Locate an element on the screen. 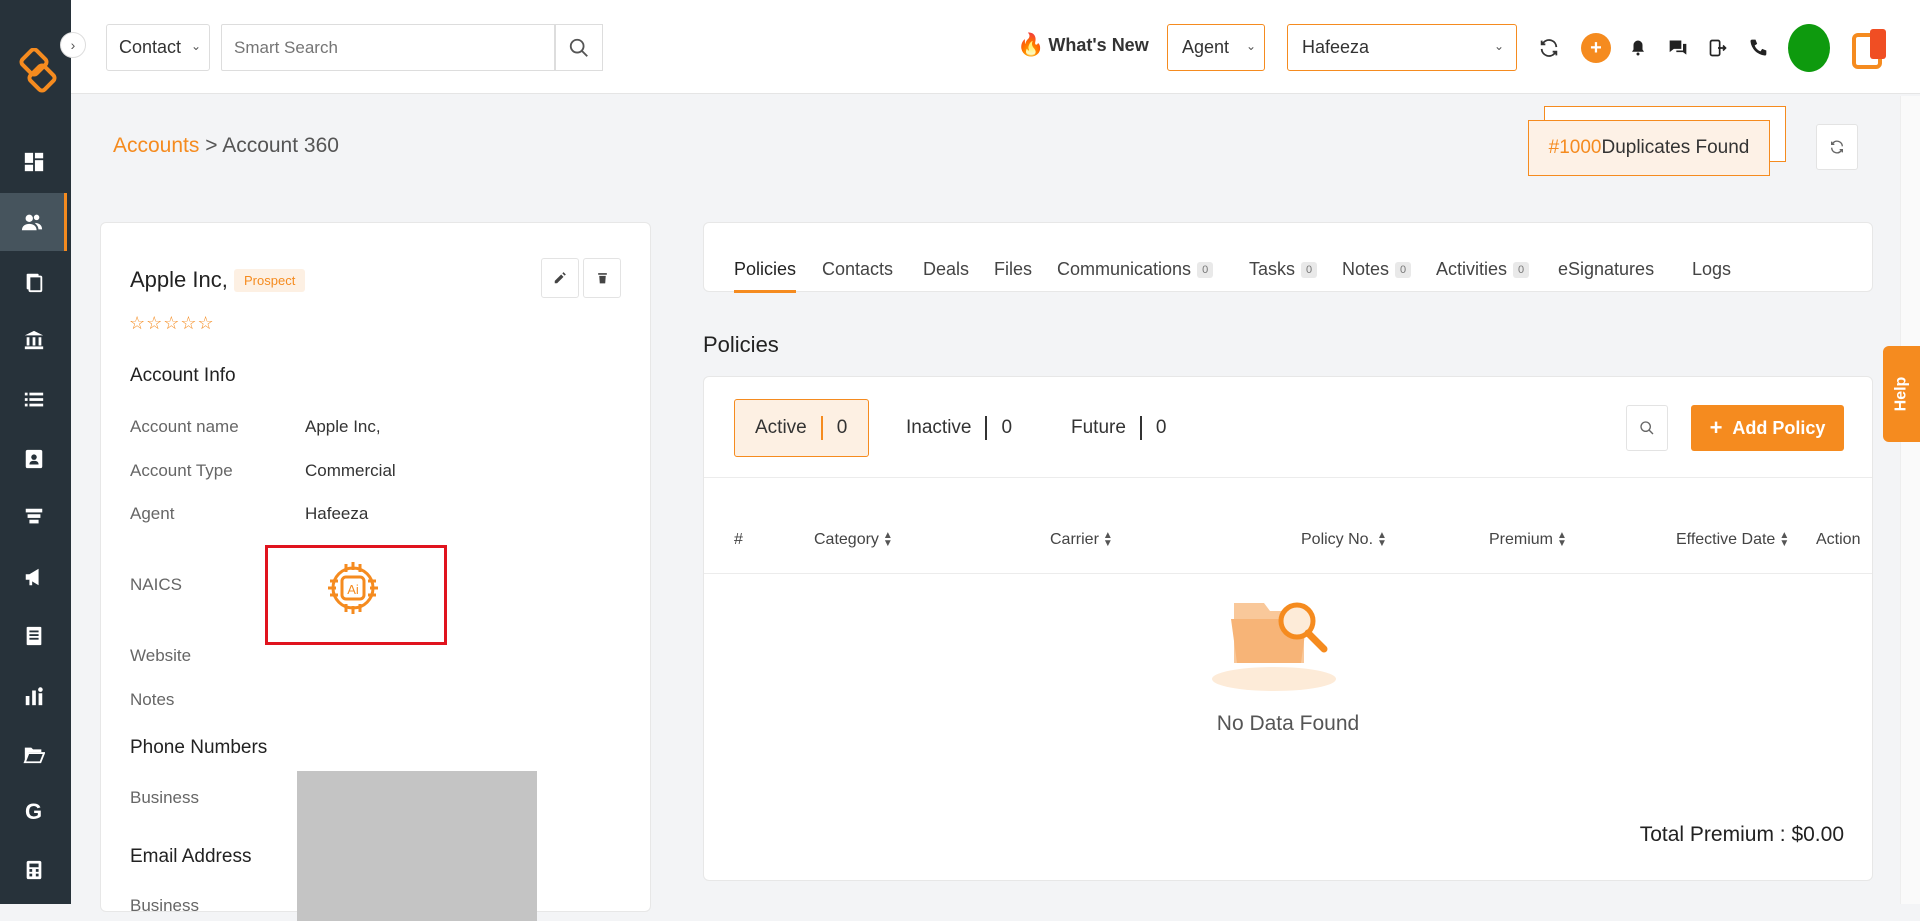 This screenshot has height=921, width=1920. notes-label: Notes is located at coordinates (152, 699).